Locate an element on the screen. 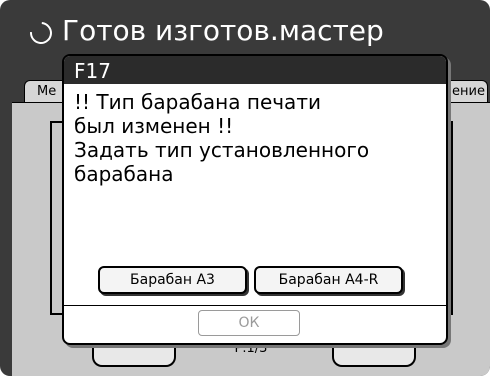  message-line: Задать тип установленного is located at coordinates (222, 150).